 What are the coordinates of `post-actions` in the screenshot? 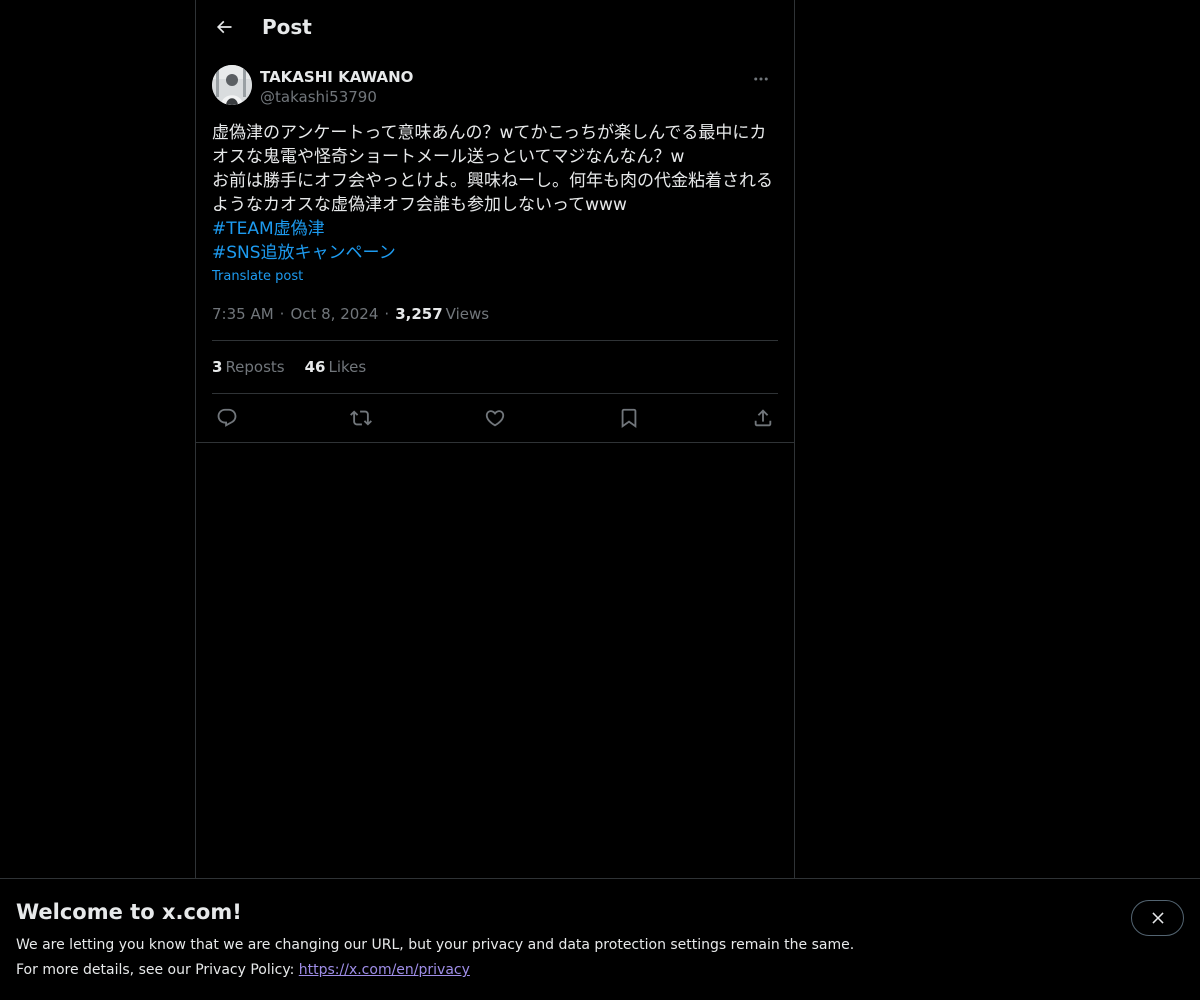 It's located at (495, 418).